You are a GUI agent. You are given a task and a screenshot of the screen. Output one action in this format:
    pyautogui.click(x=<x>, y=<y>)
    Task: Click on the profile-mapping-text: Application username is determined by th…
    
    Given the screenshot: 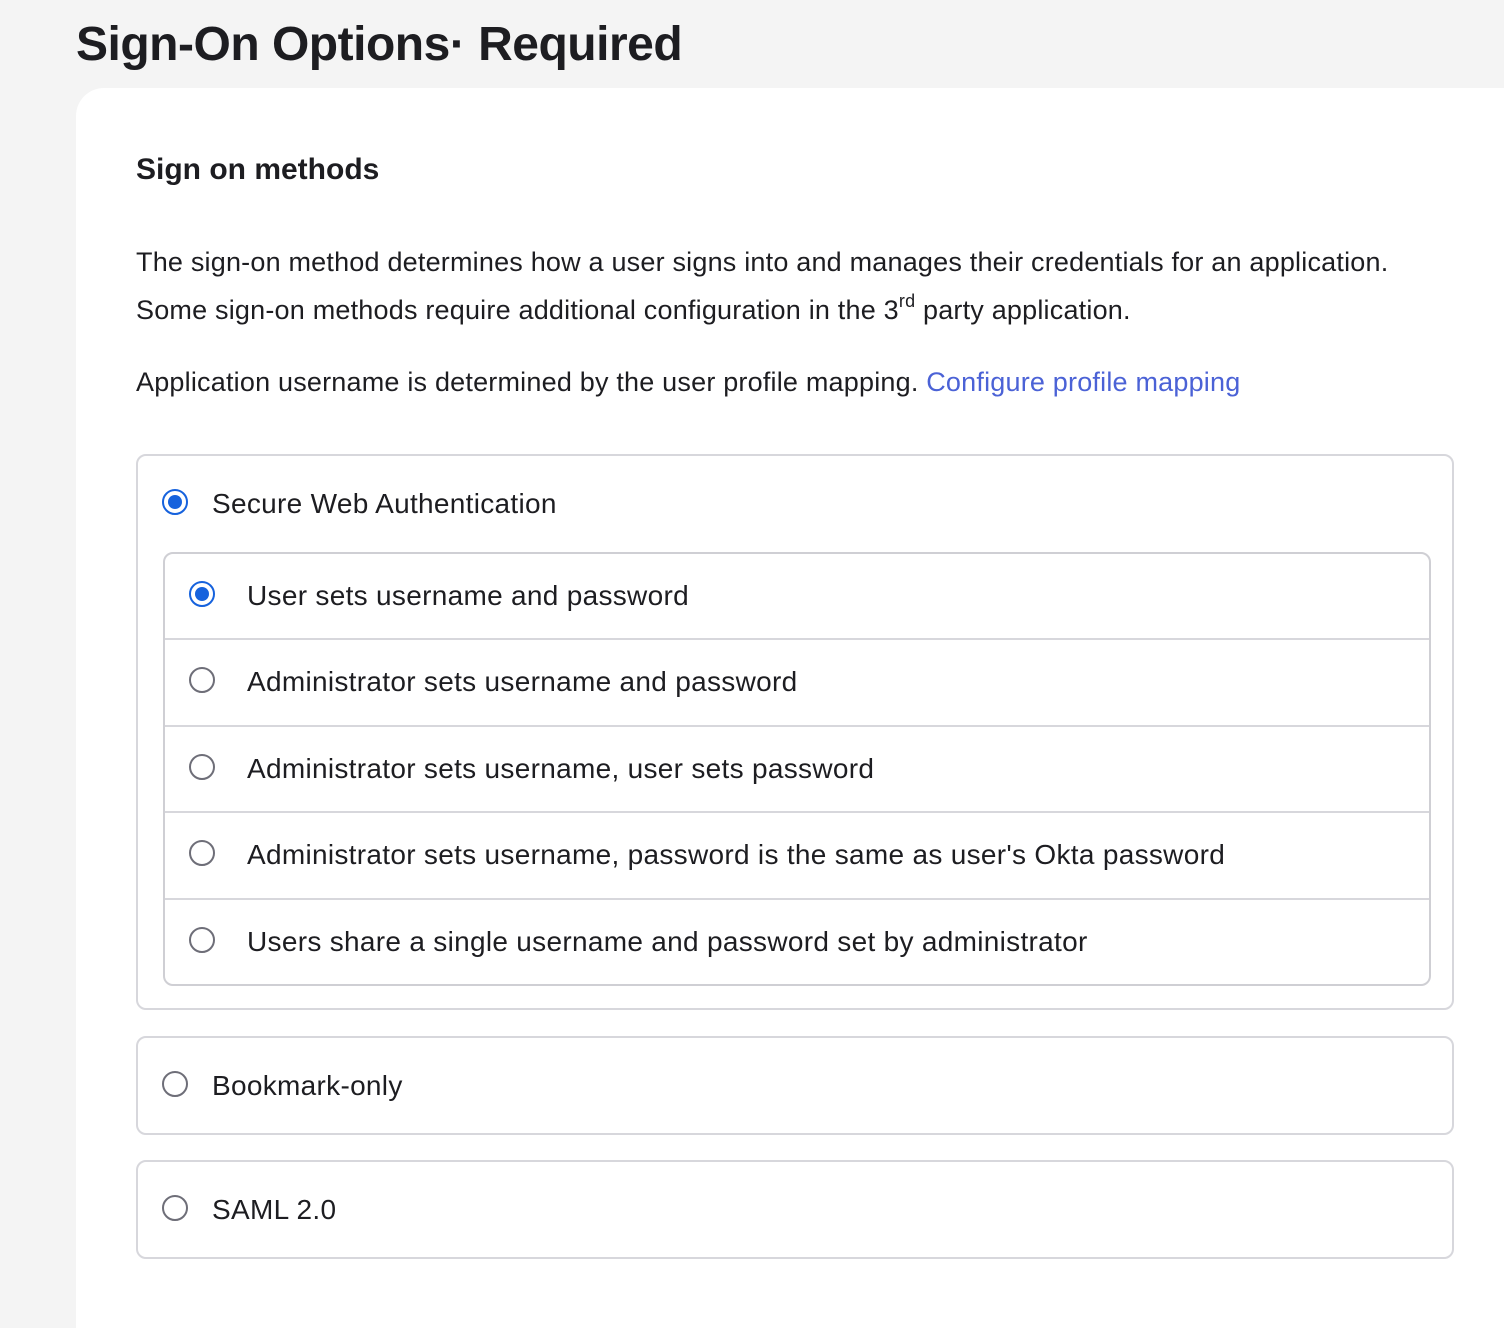 What is the action you would take?
    pyautogui.click(x=531, y=382)
    